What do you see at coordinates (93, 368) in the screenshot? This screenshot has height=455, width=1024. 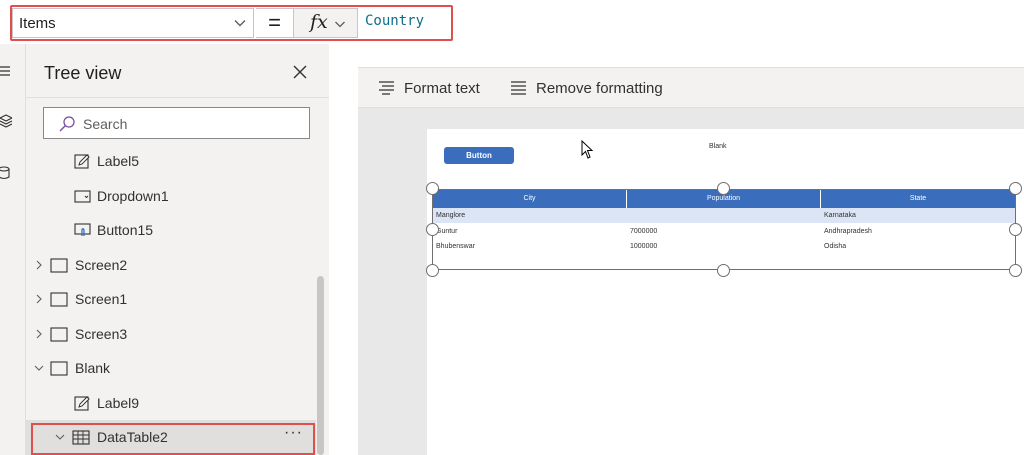 I see `tree-item-label: Blank` at bounding box center [93, 368].